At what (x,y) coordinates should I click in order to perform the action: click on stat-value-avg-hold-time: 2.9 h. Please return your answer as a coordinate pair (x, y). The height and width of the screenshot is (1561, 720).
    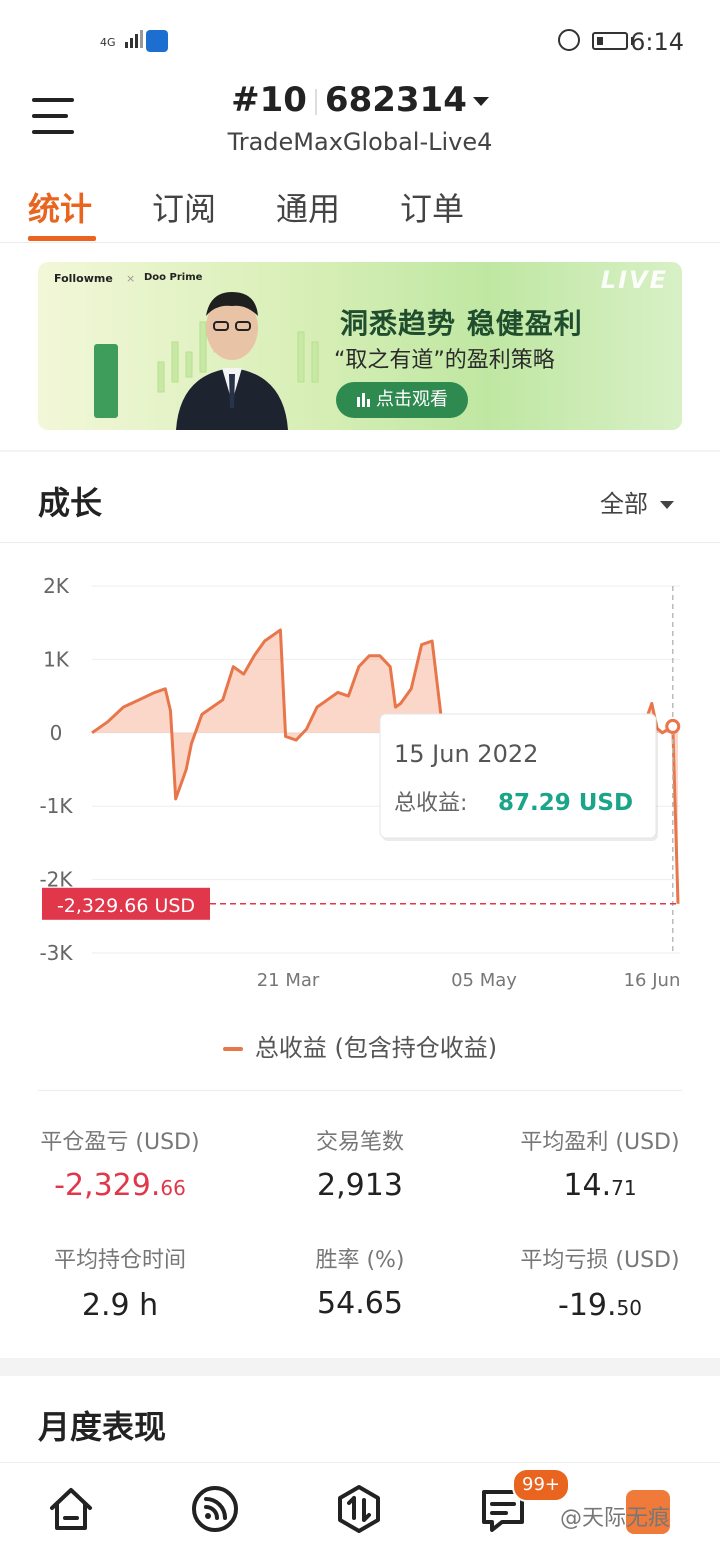
    Looking at the image, I should click on (120, 1305).